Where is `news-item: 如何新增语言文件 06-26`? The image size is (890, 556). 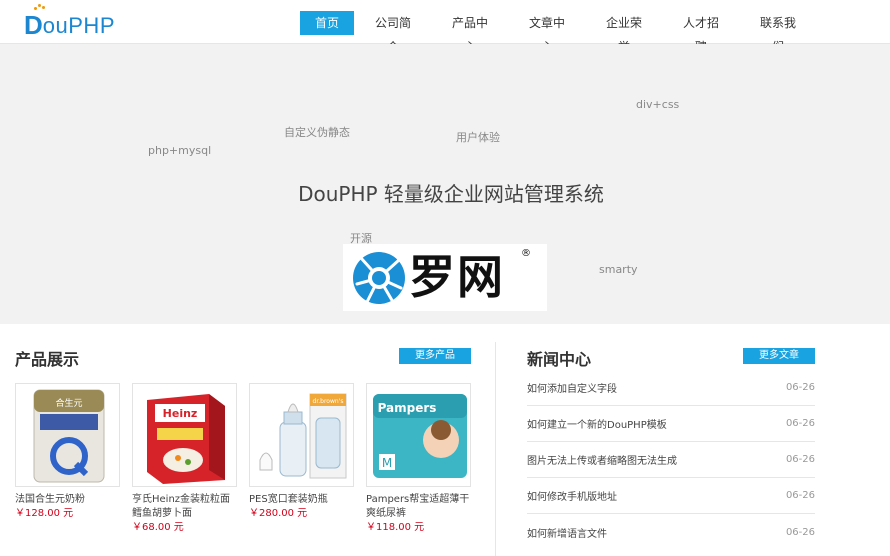 news-item: 如何新增语言文件 06-26 is located at coordinates (671, 532).